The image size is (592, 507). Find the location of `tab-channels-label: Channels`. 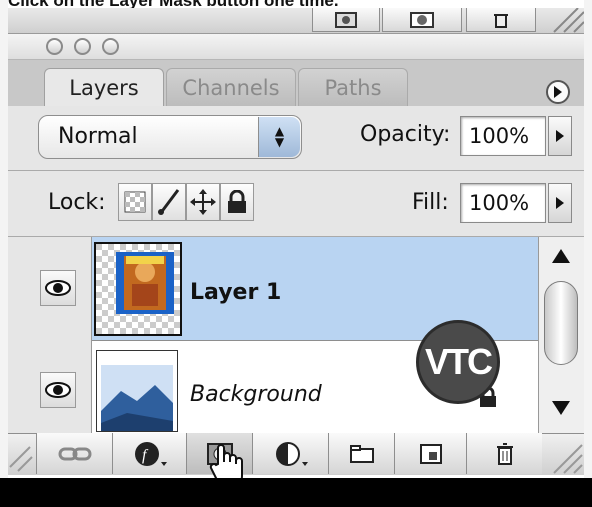

tab-channels-label: Channels is located at coordinates (231, 87).